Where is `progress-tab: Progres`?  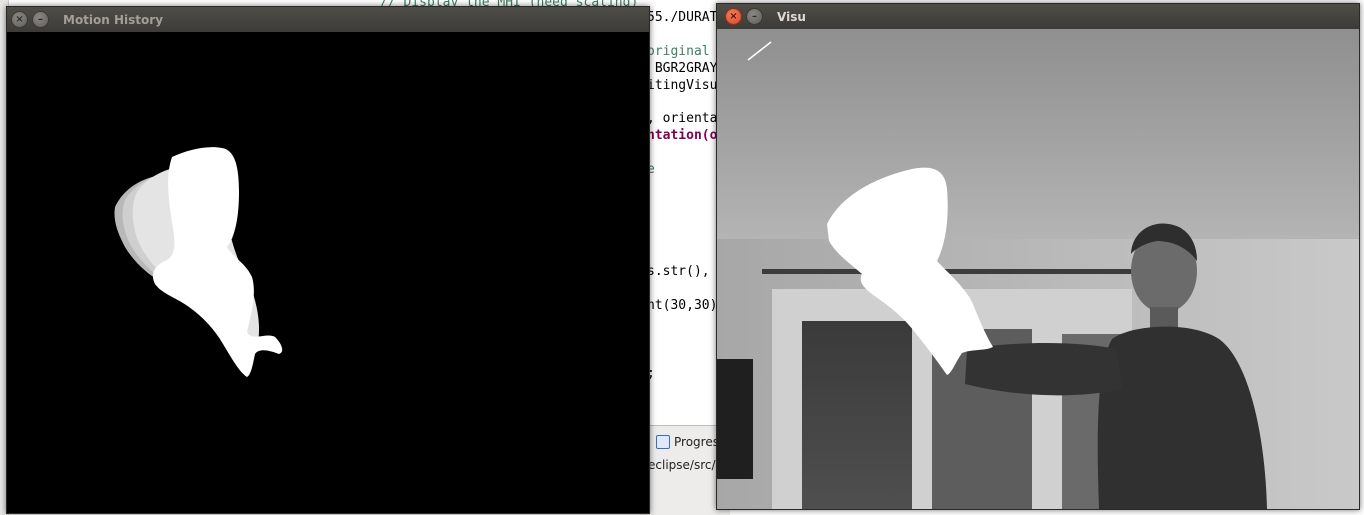
progress-tab: Progres is located at coordinates (687, 442).